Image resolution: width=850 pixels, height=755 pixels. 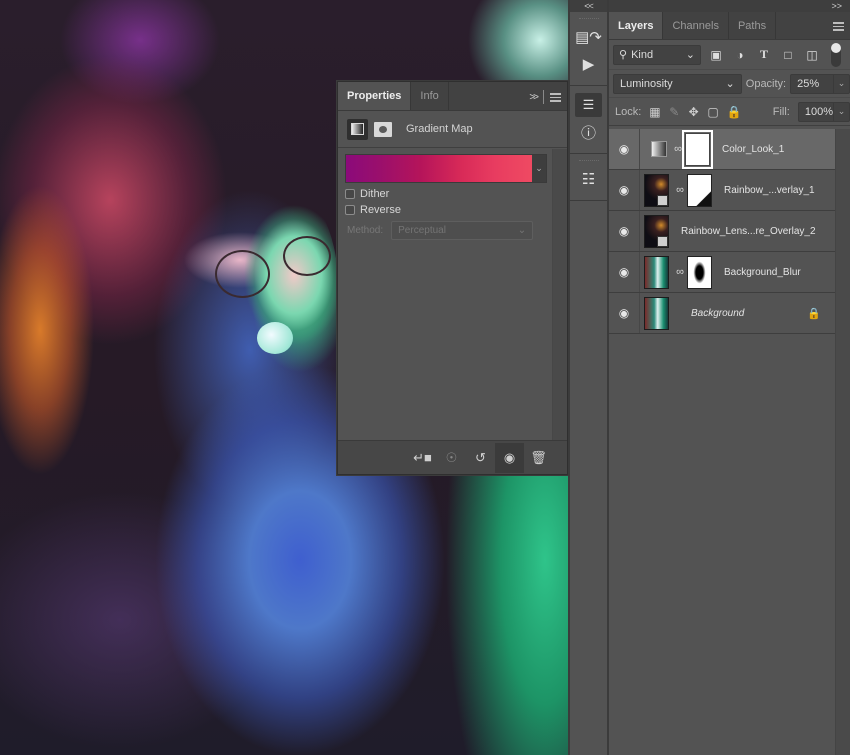 What do you see at coordinates (357, 129) in the screenshot?
I see `gradient-map-adjustment-icon` at bounding box center [357, 129].